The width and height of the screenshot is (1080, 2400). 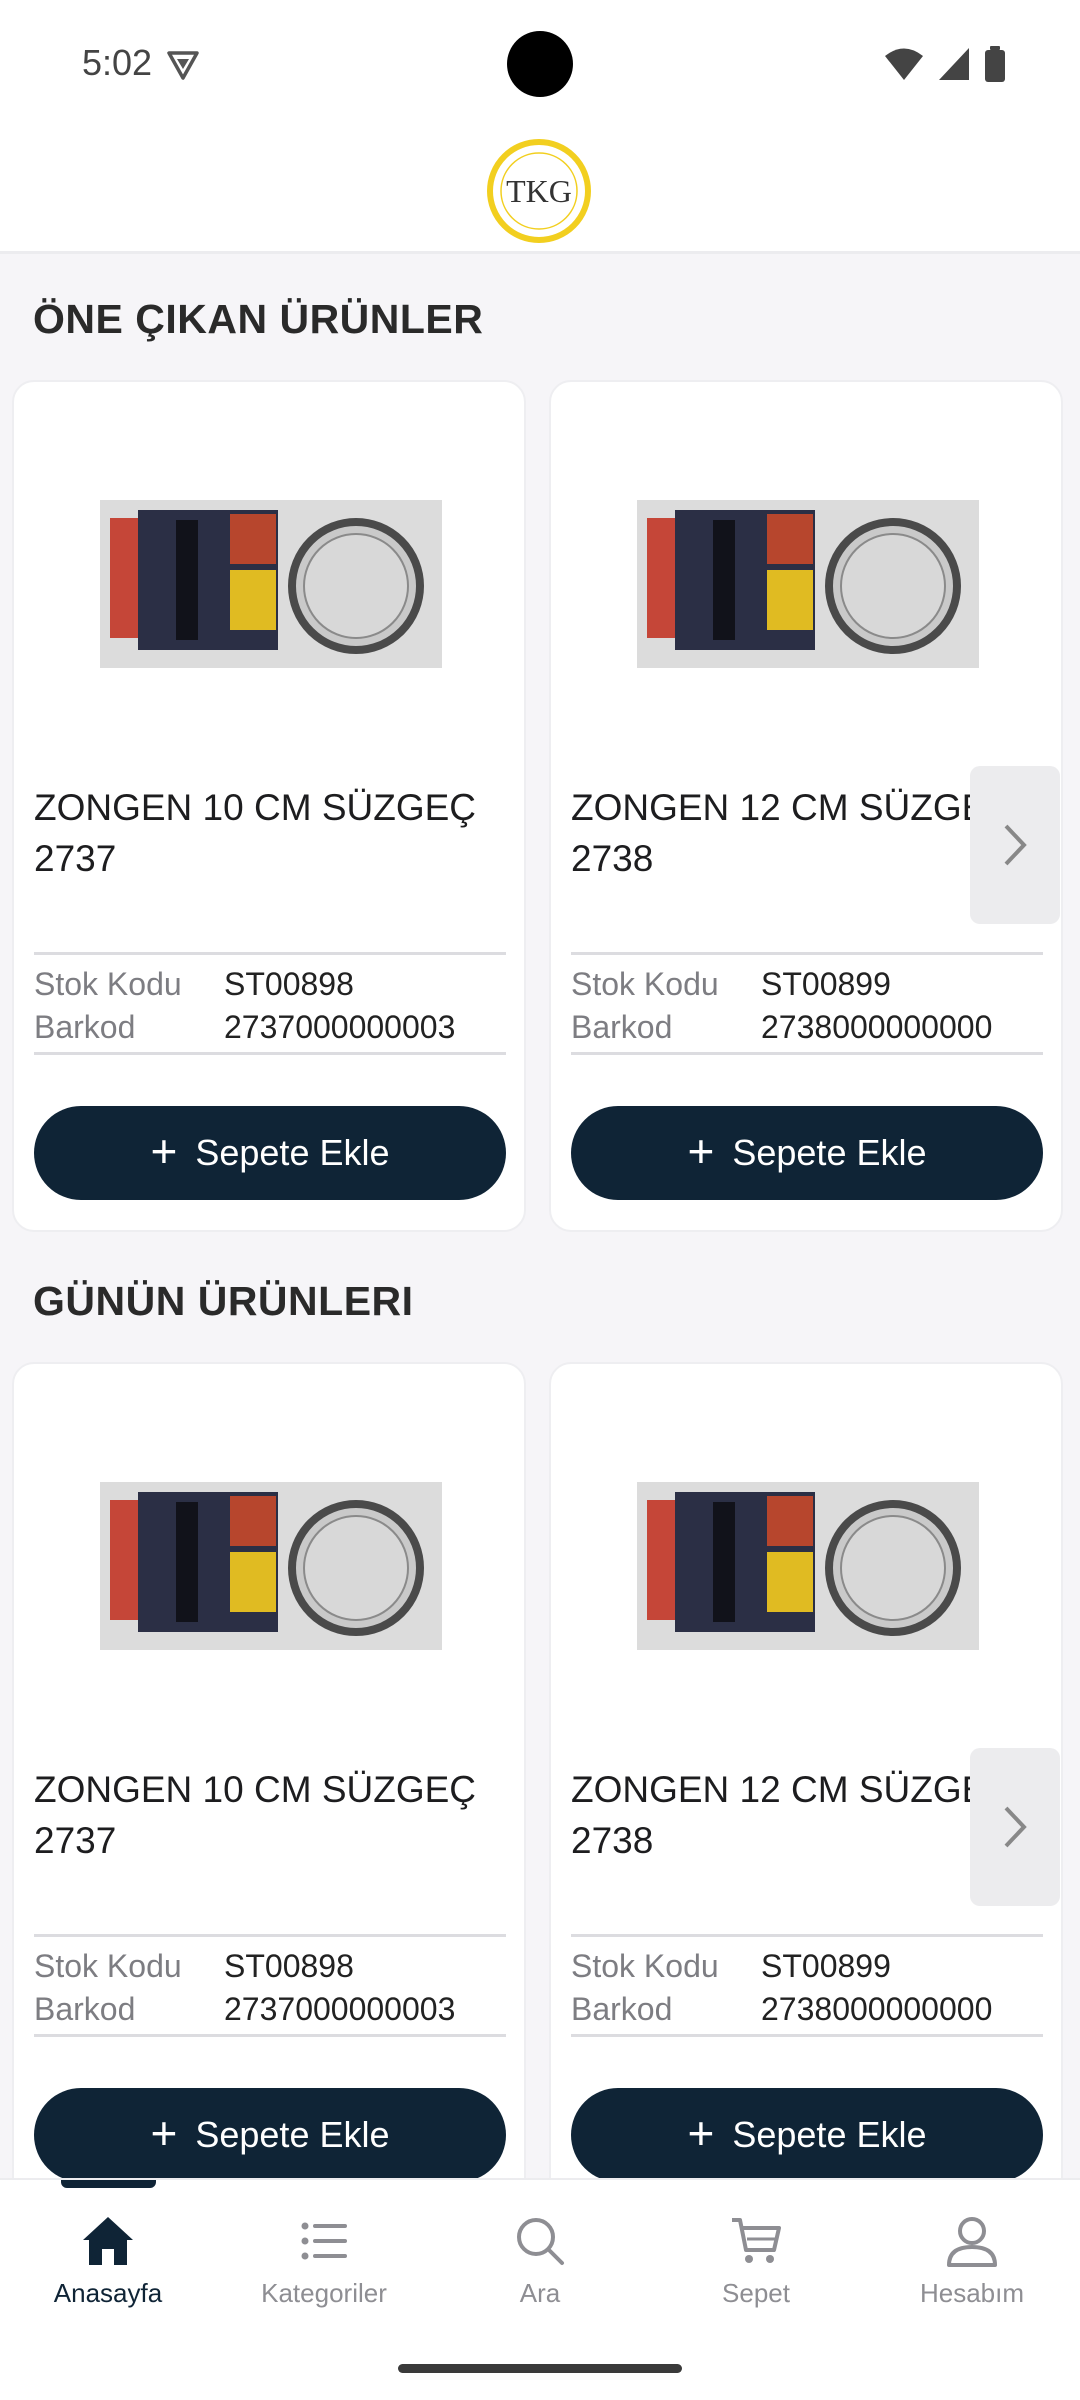 I want to click on nav-item-home: Anasayfa, so click(x=108, y=2261).